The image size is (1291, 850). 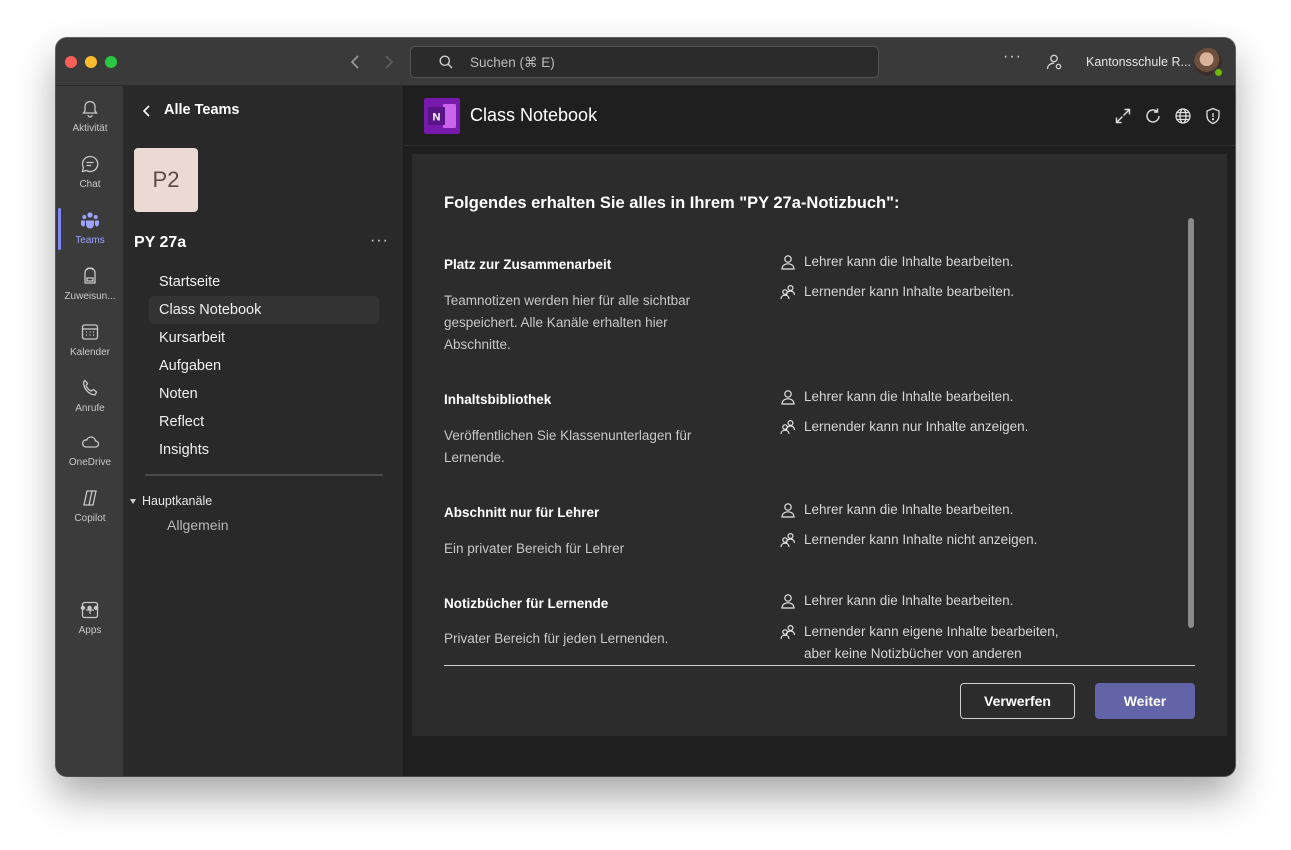 I want to click on globe-icon, so click(x=1183, y=116).